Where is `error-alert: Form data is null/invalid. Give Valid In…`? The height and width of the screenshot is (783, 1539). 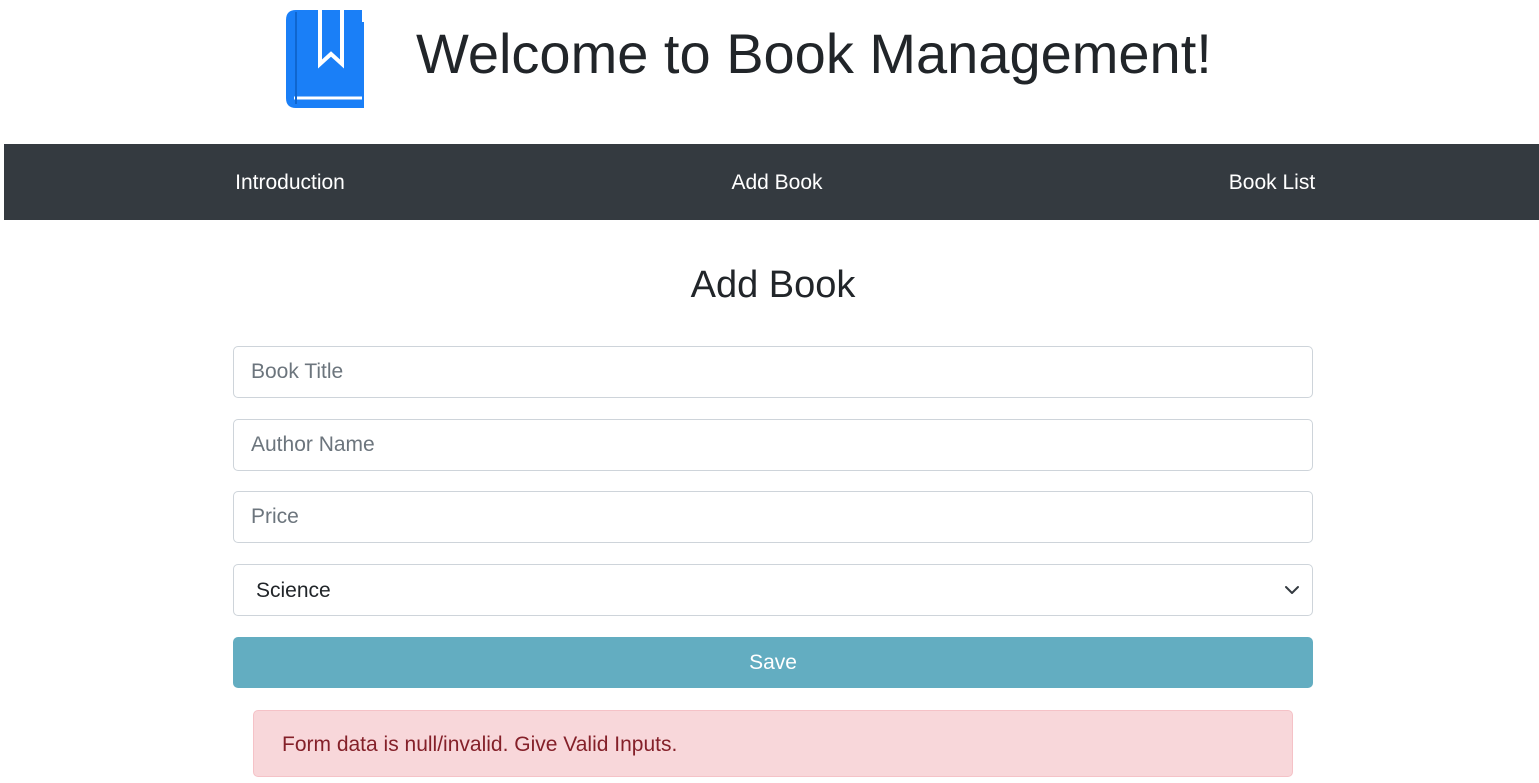
error-alert: Form data is null/invalid. Give Valid In… is located at coordinates (773, 743).